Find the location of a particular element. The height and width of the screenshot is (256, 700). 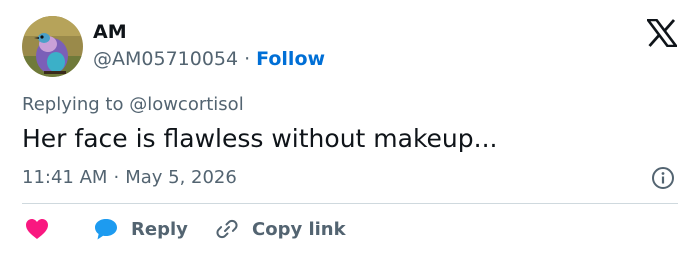

replying-to: Replying to @lowcortisol is located at coordinates (133, 105).